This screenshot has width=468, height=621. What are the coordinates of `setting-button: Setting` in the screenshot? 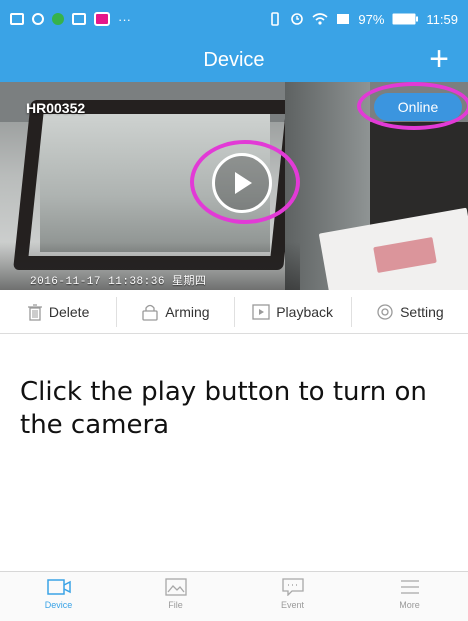 It's located at (410, 312).